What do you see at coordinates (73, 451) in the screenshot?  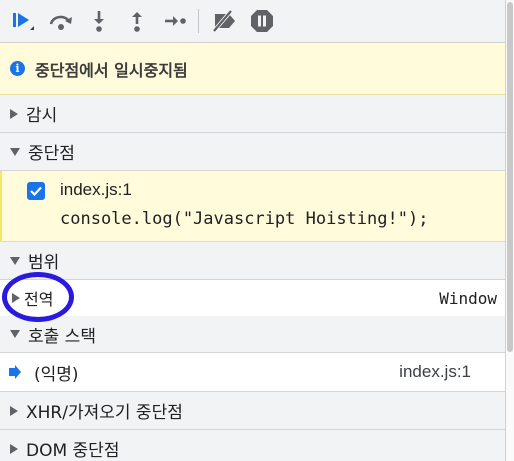 I see `section-dom-label: DOM 중단점` at bounding box center [73, 451].